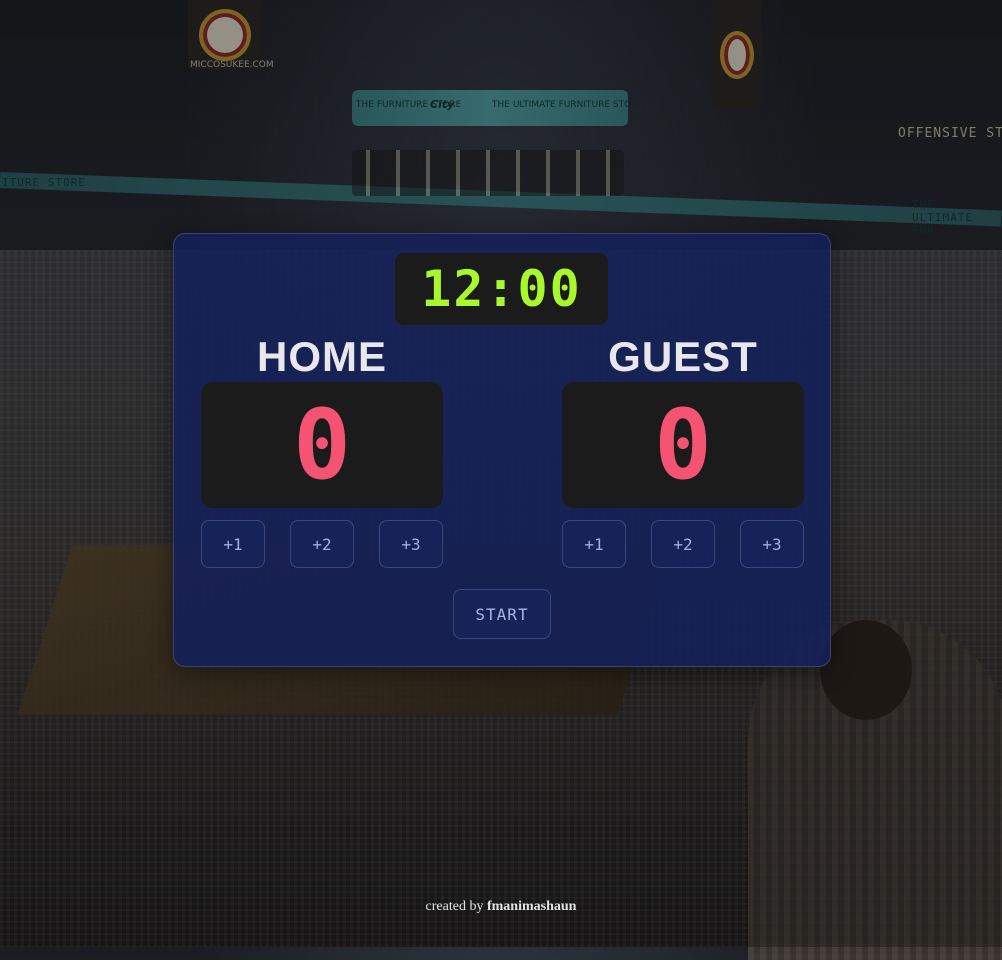  I want to click on guest-score-display: 0, so click(683, 445).